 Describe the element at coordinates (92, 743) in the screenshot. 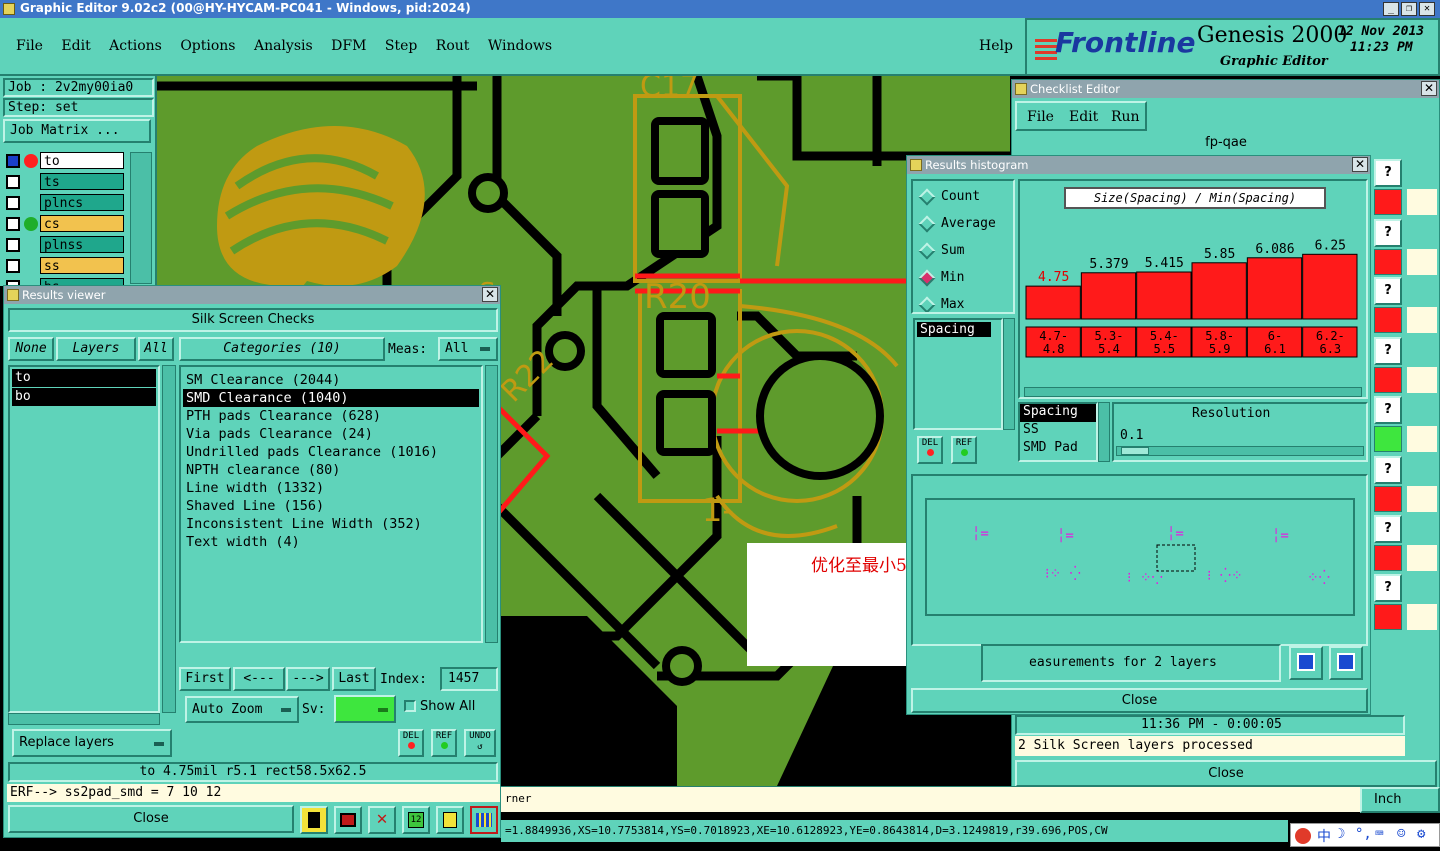

I see `replace-layers-dropdown: Replace layers` at that location.